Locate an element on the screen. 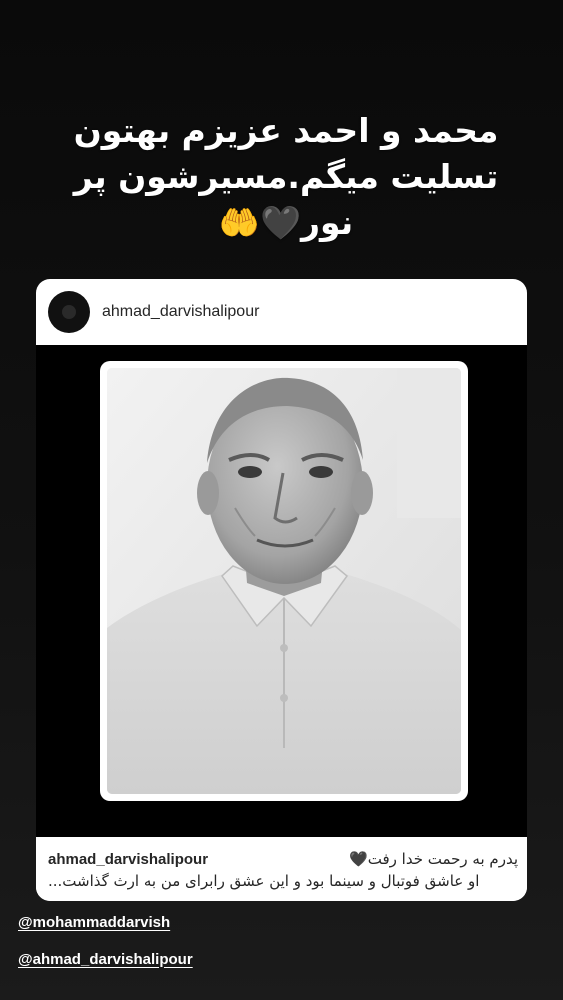 Image resolution: width=563 pixels, height=1000 pixels. caption-text-1: پدرم به رحمت خدا رفت🖤 is located at coordinates (433, 859).